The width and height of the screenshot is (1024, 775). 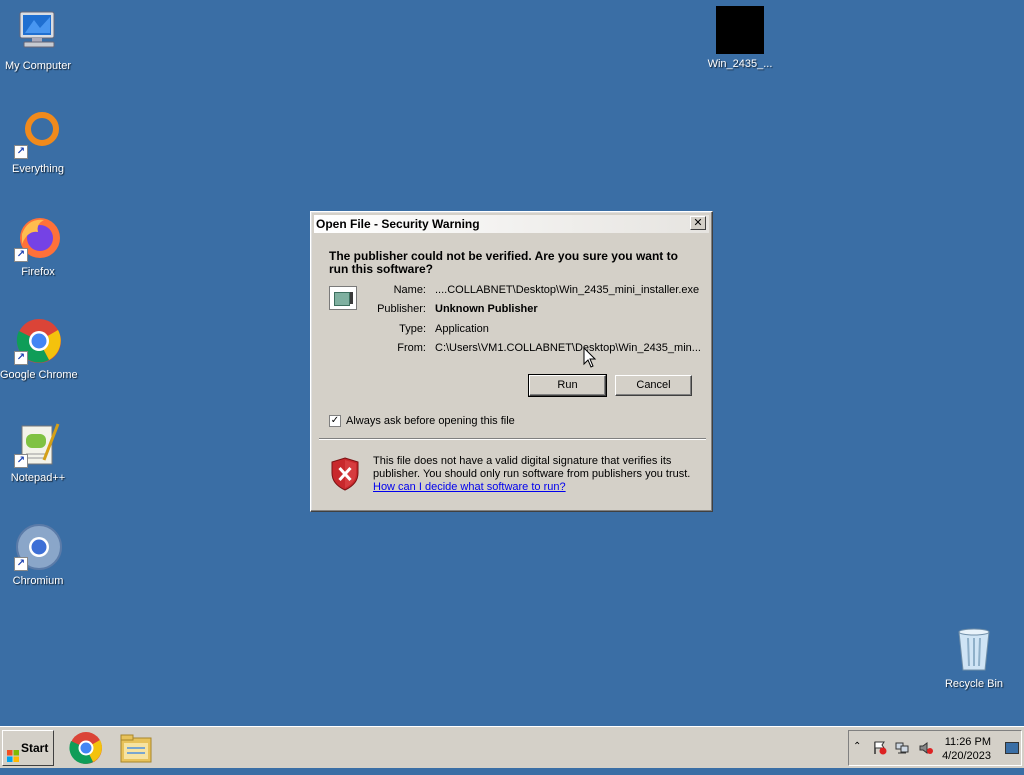 What do you see at coordinates (38, 547) in the screenshot?
I see `chromium-icon: ↗` at bounding box center [38, 547].